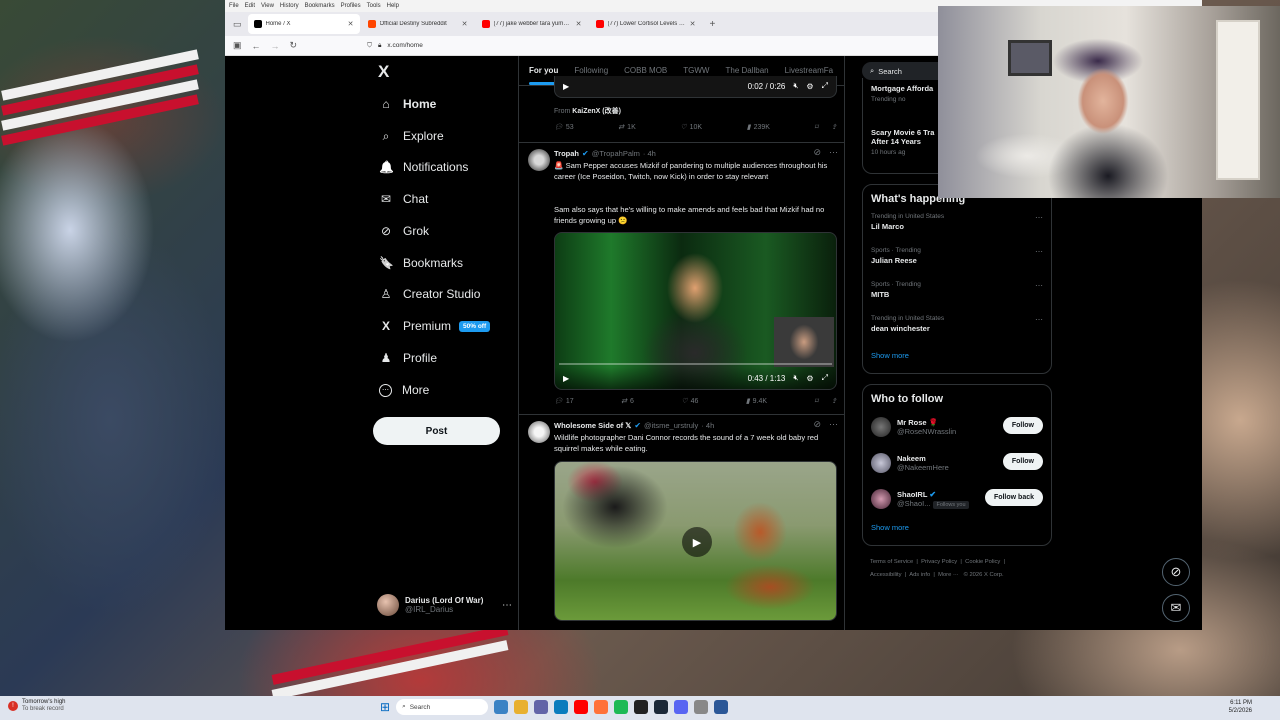 This screenshot has height=720, width=1280. What do you see at coordinates (689, 401) in the screenshot?
I see `like-button: ♡ 46` at bounding box center [689, 401].